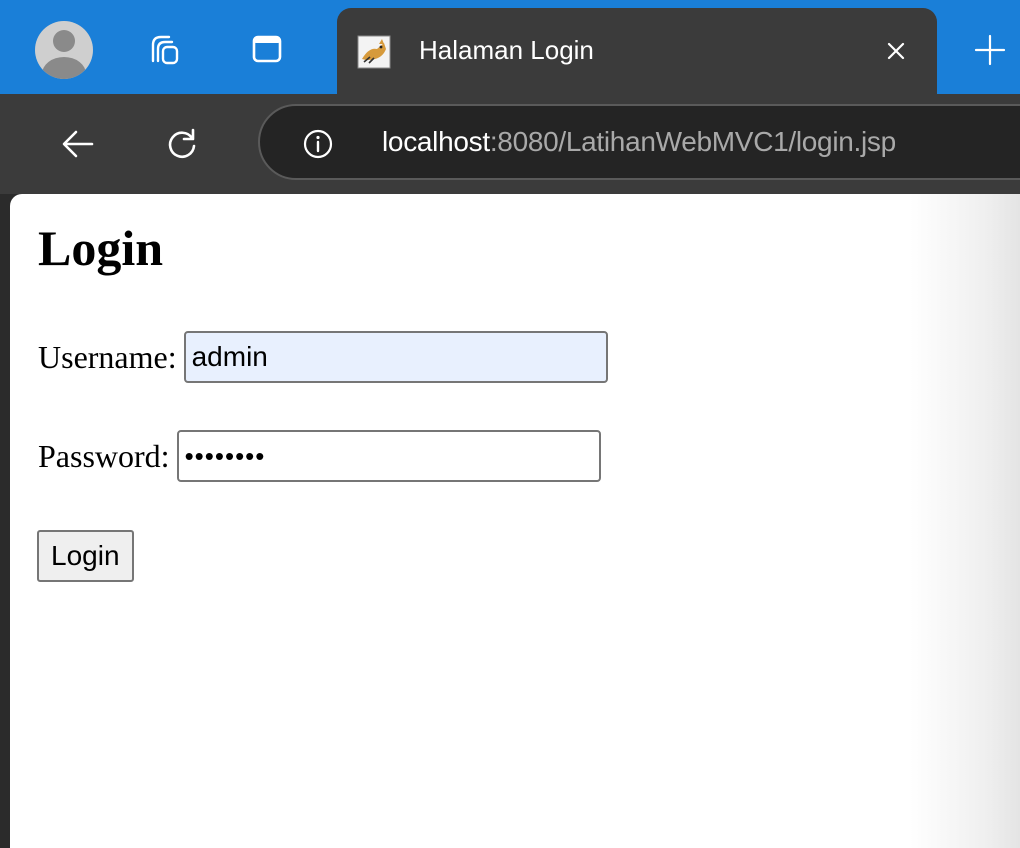 The width and height of the screenshot is (1020, 848). What do you see at coordinates (637, 53) in the screenshot?
I see `tab-halaman-login: Halaman Login` at bounding box center [637, 53].